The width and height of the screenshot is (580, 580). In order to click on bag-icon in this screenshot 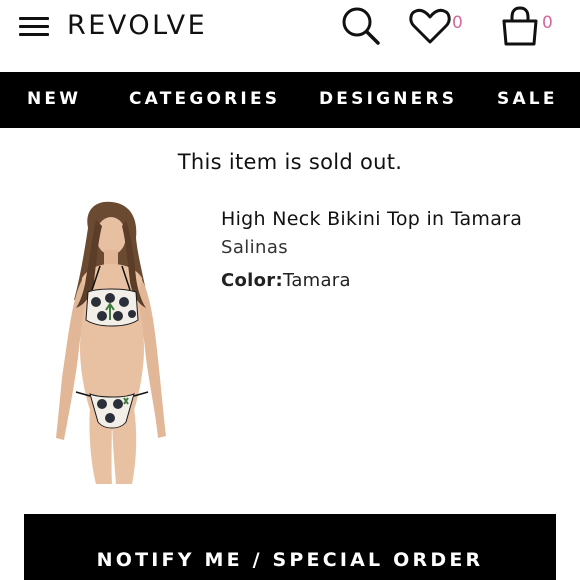, I will do `click(520, 26)`.